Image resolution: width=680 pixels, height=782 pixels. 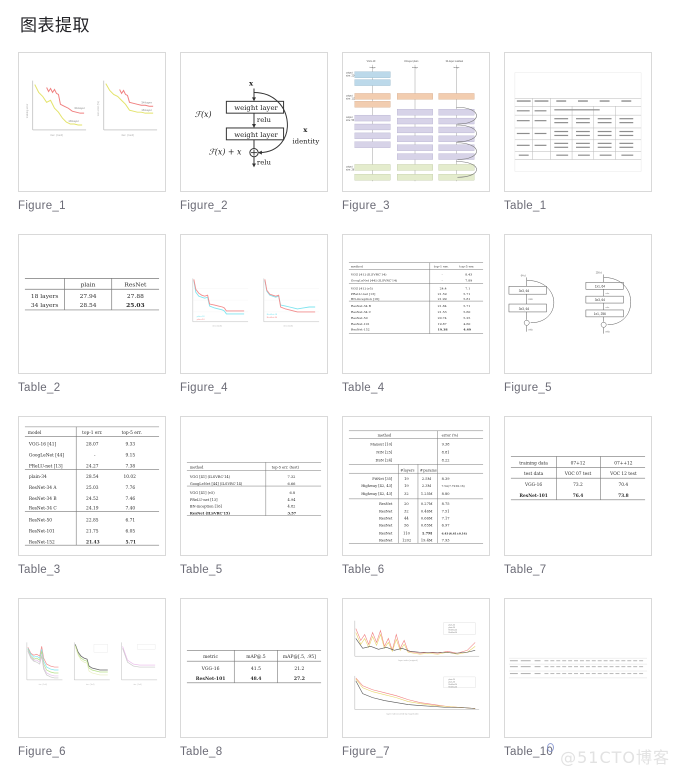 I want to click on svg-text: 25.03, so click(x=135, y=305).